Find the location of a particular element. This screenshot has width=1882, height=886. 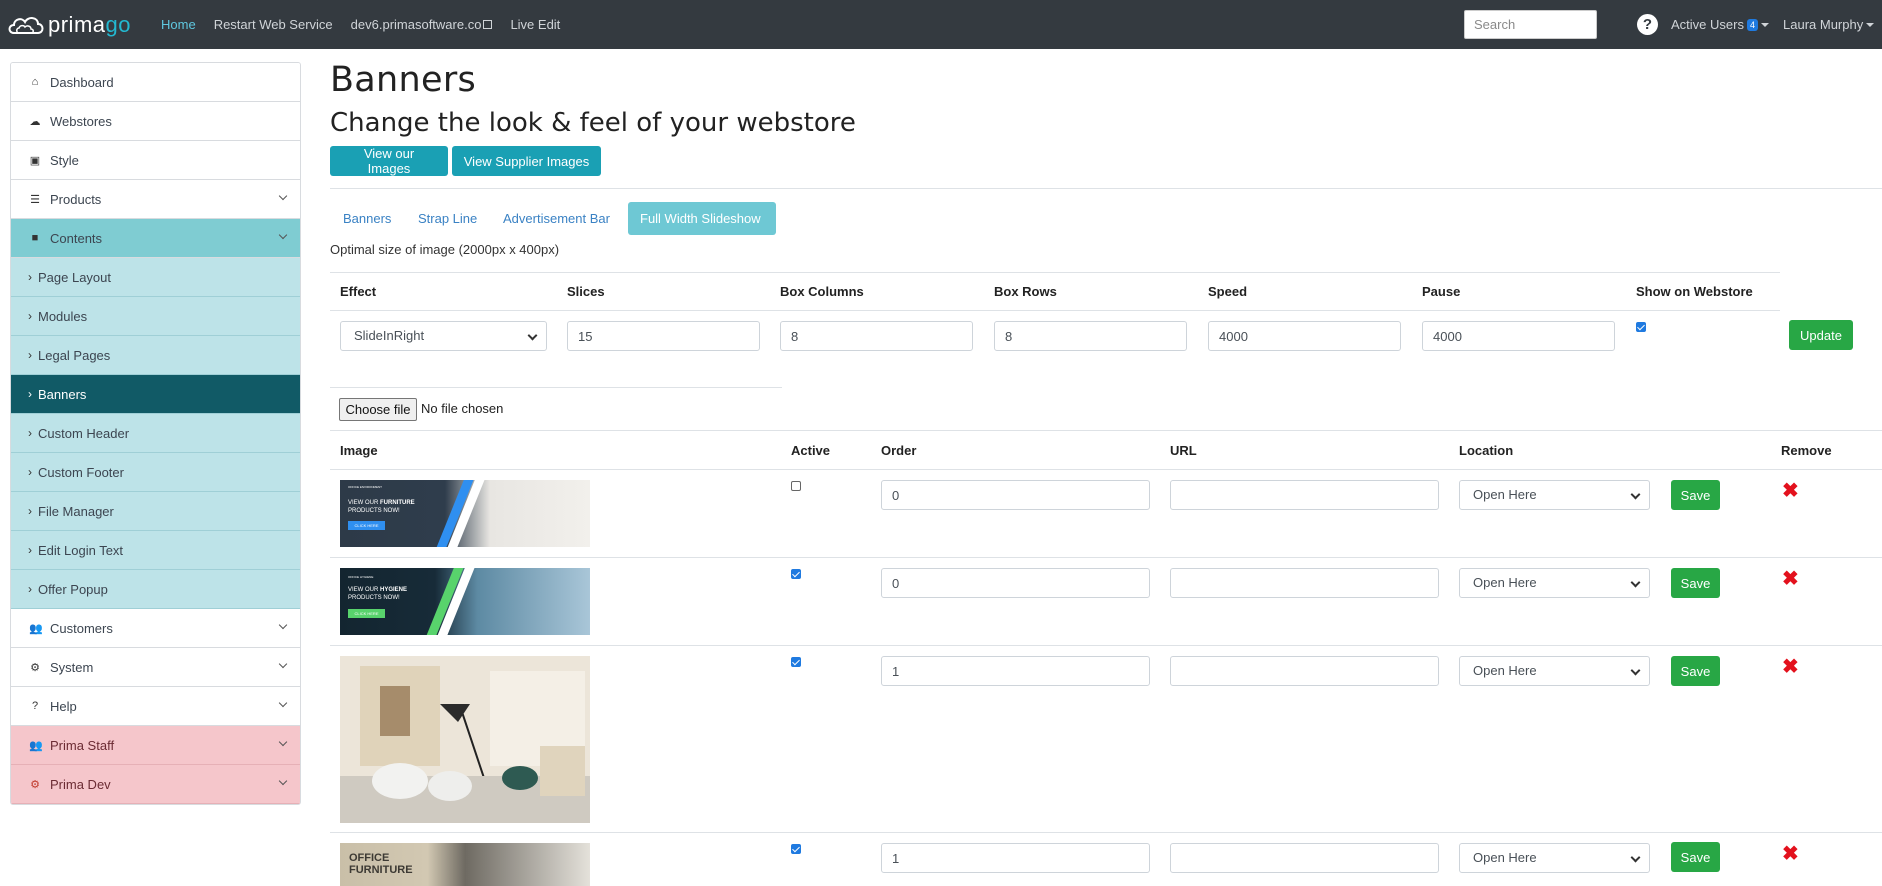

tab-banners: Banners is located at coordinates (367, 218).